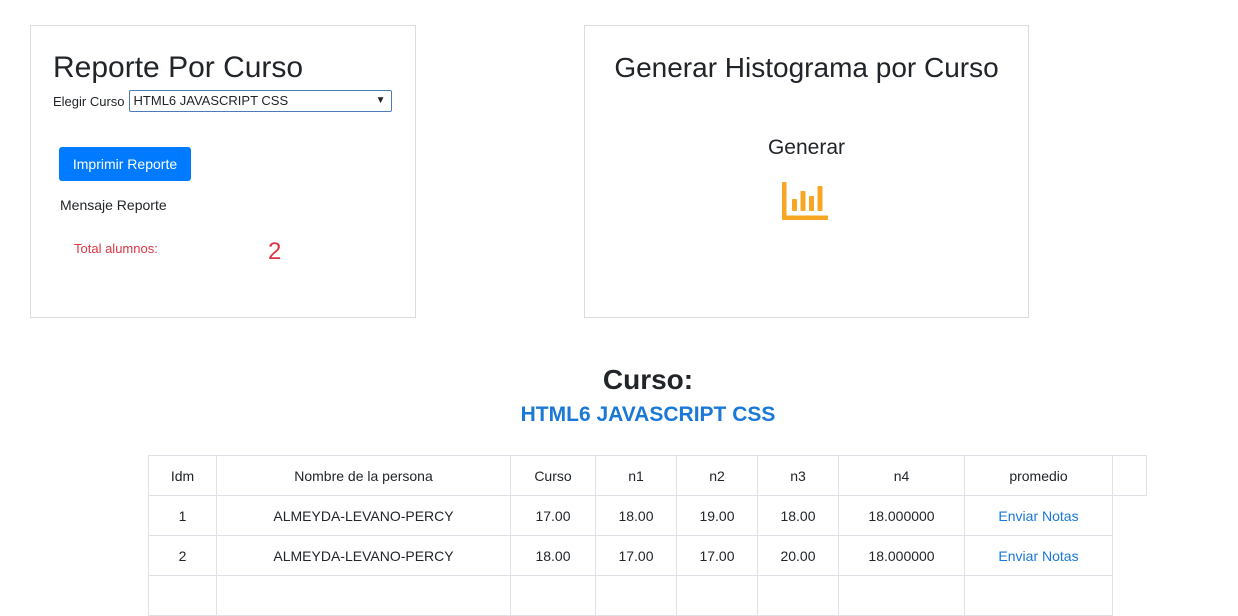  What do you see at coordinates (1129, 475) in the screenshot?
I see `header-extra` at bounding box center [1129, 475].